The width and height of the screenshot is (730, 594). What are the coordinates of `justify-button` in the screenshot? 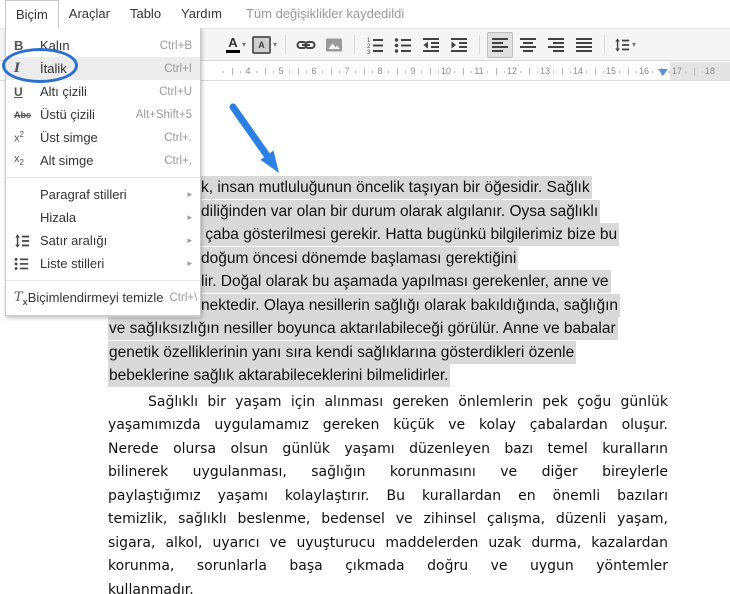 It's located at (584, 45).